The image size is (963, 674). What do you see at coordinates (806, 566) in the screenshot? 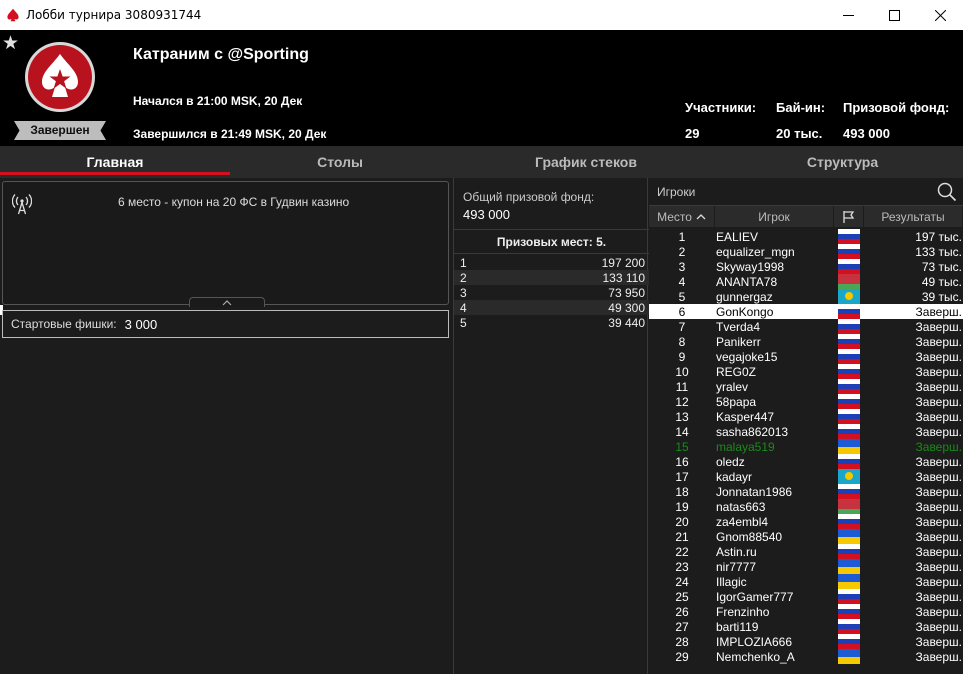
I see `player-row: 23 nir7777 Заверш.` at bounding box center [806, 566].